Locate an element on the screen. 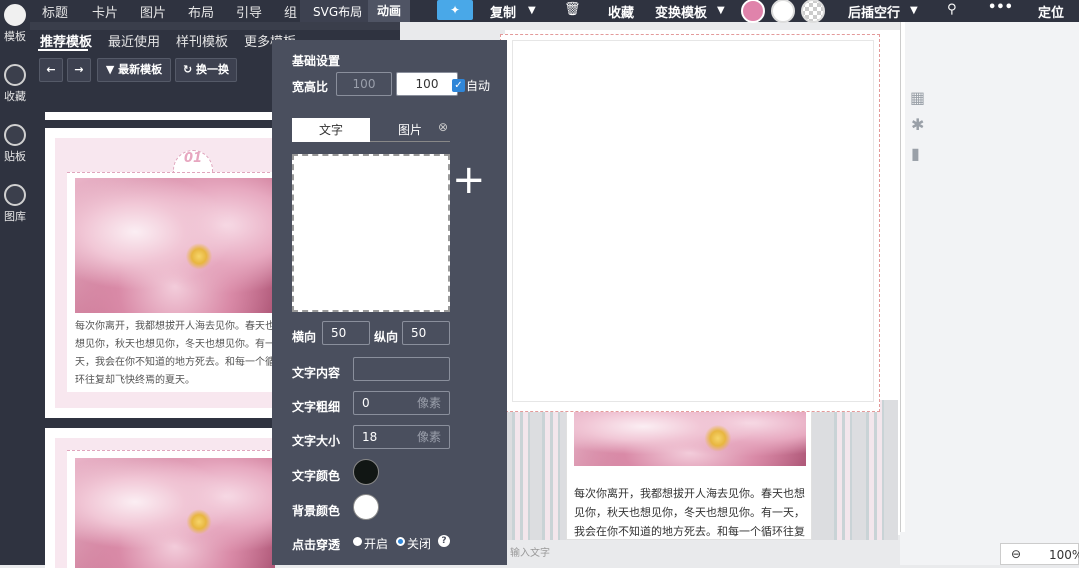 The image size is (1079, 568). arrow-right-icon: → is located at coordinates (79, 69).